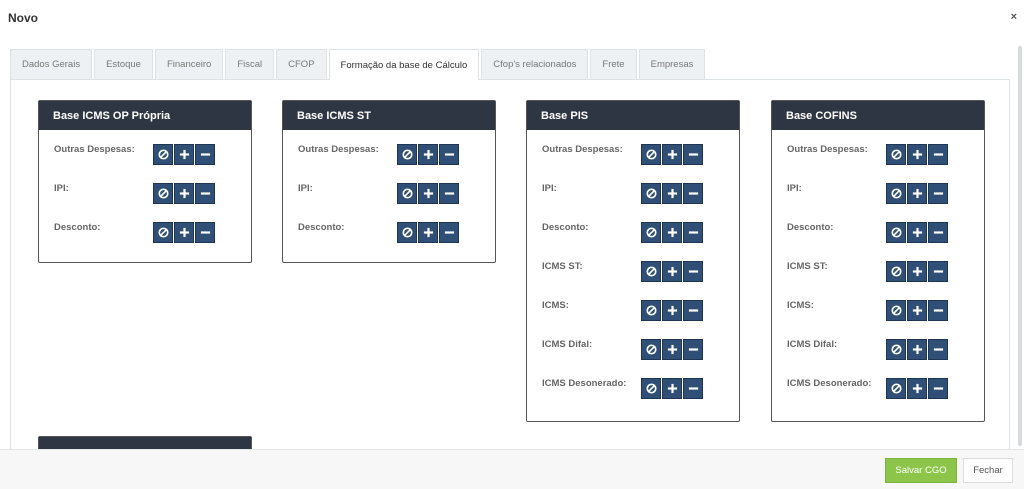  Describe the element at coordinates (672, 64) in the screenshot. I see `tab-empresas: Empresas` at that location.